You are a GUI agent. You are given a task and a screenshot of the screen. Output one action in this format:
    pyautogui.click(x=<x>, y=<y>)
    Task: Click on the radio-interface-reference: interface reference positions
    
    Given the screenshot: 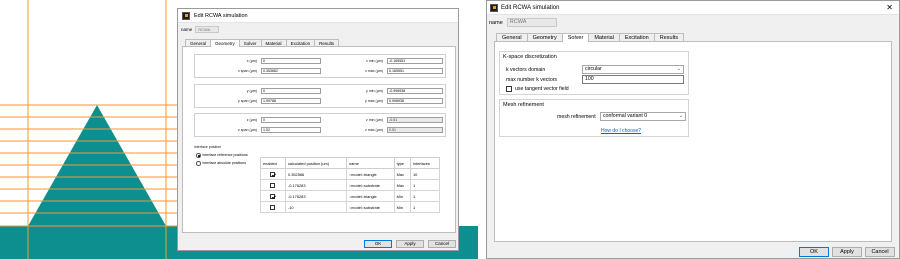 What is the action you would take?
    pyautogui.click(x=222, y=155)
    